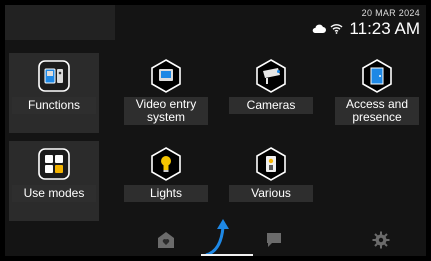 The height and width of the screenshot is (261, 431). Describe the element at coordinates (381, 240) in the screenshot. I see `settings-icon` at that location.